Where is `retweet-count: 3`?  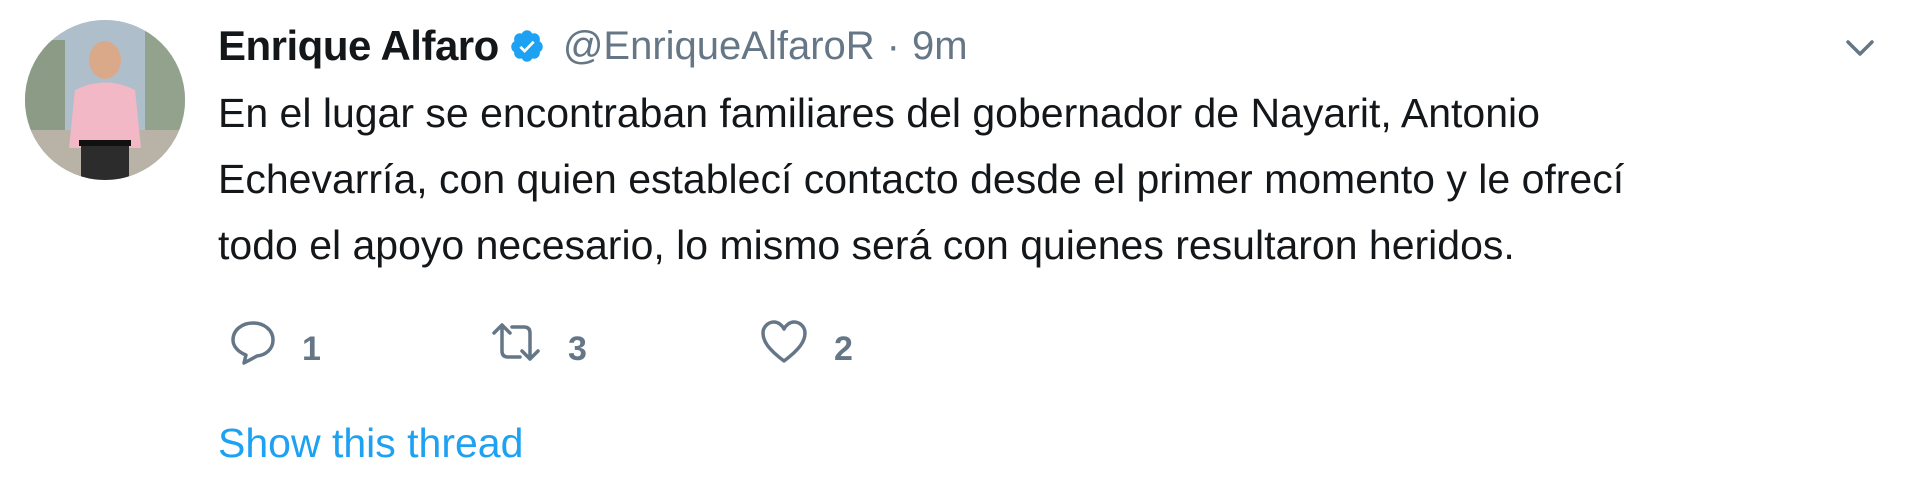
retweet-count: 3 is located at coordinates (577, 348).